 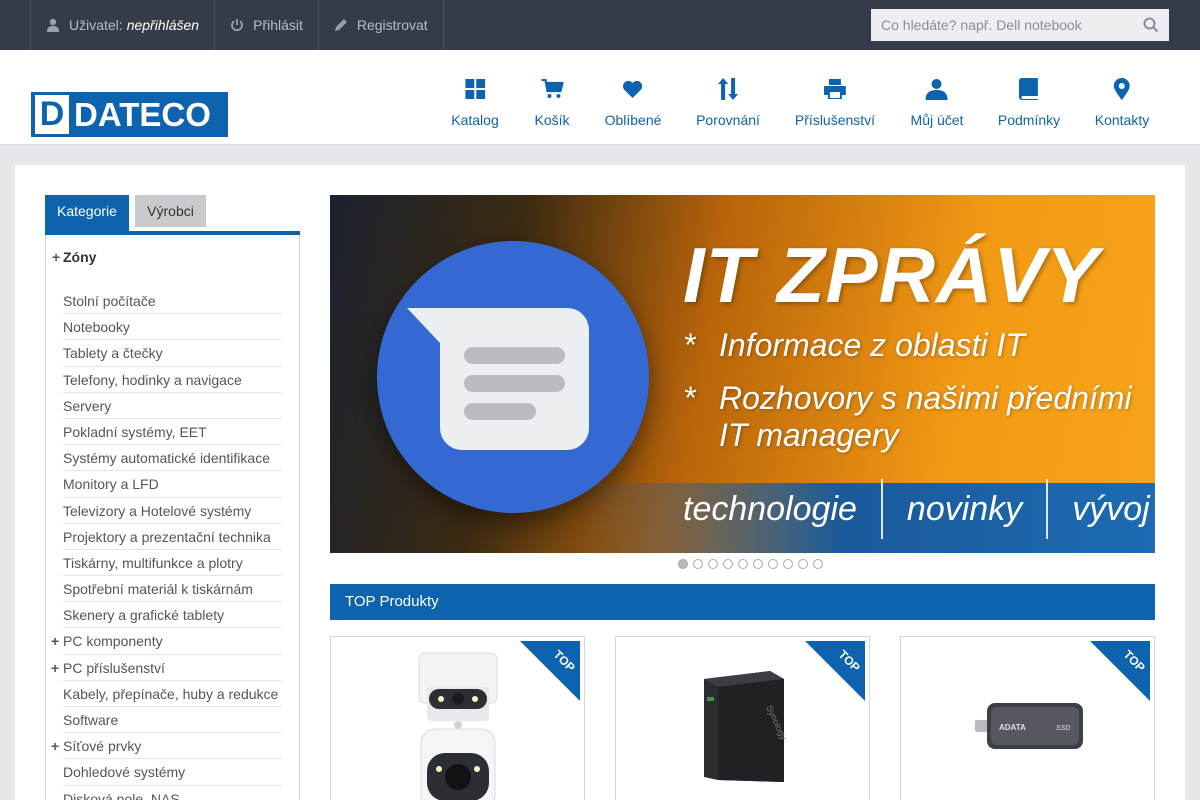 What do you see at coordinates (835, 102) in the screenshot?
I see `nav-prislusenstvi: Příslušenství` at bounding box center [835, 102].